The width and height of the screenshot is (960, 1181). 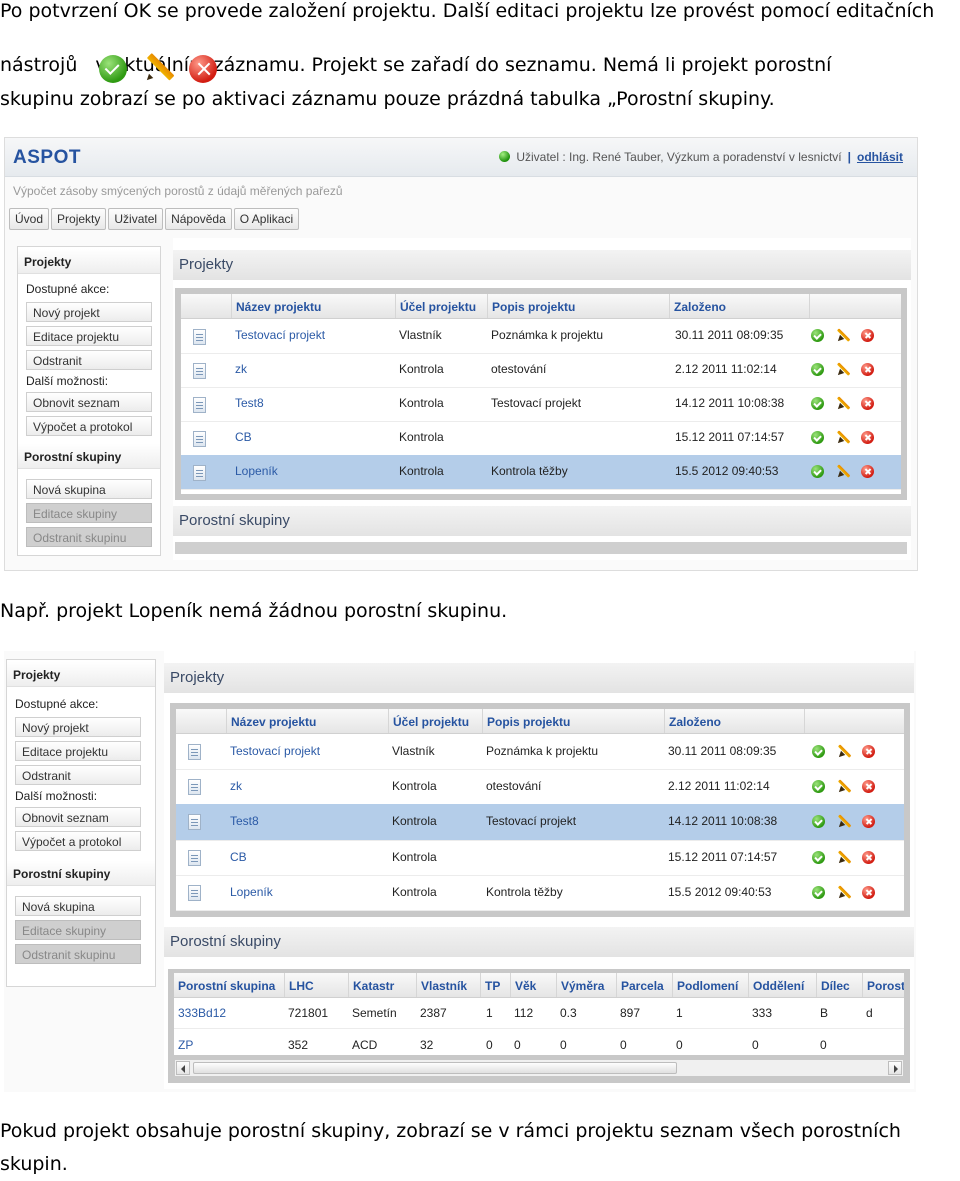 What do you see at coordinates (710, 985) in the screenshot?
I see `col-podlomeni: Podlomení` at bounding box center [710, 985].